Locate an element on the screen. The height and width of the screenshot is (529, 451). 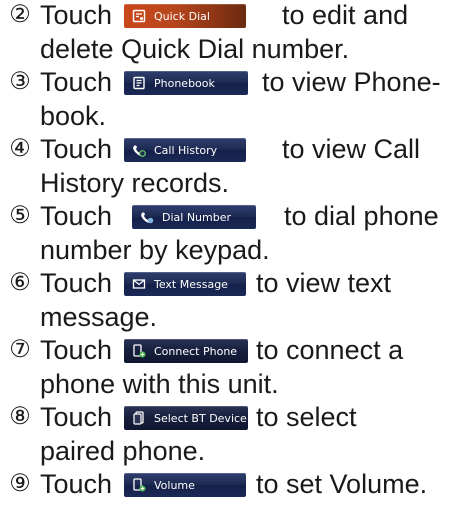
step-text-continuation: message. is located at coordinates (99, 317).